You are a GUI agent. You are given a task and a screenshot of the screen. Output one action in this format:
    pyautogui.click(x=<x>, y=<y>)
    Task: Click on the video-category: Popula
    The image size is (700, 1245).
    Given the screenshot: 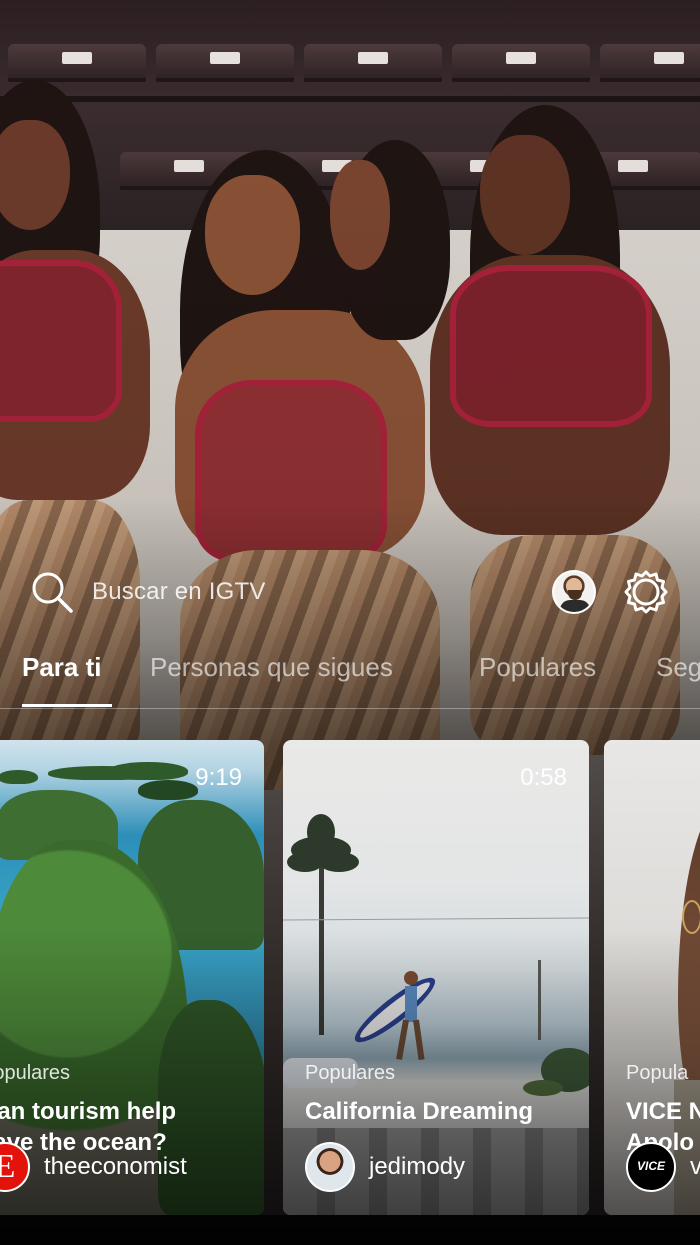 What is the action you would take?
    pyautogui.click(x=657, y=1073)
    